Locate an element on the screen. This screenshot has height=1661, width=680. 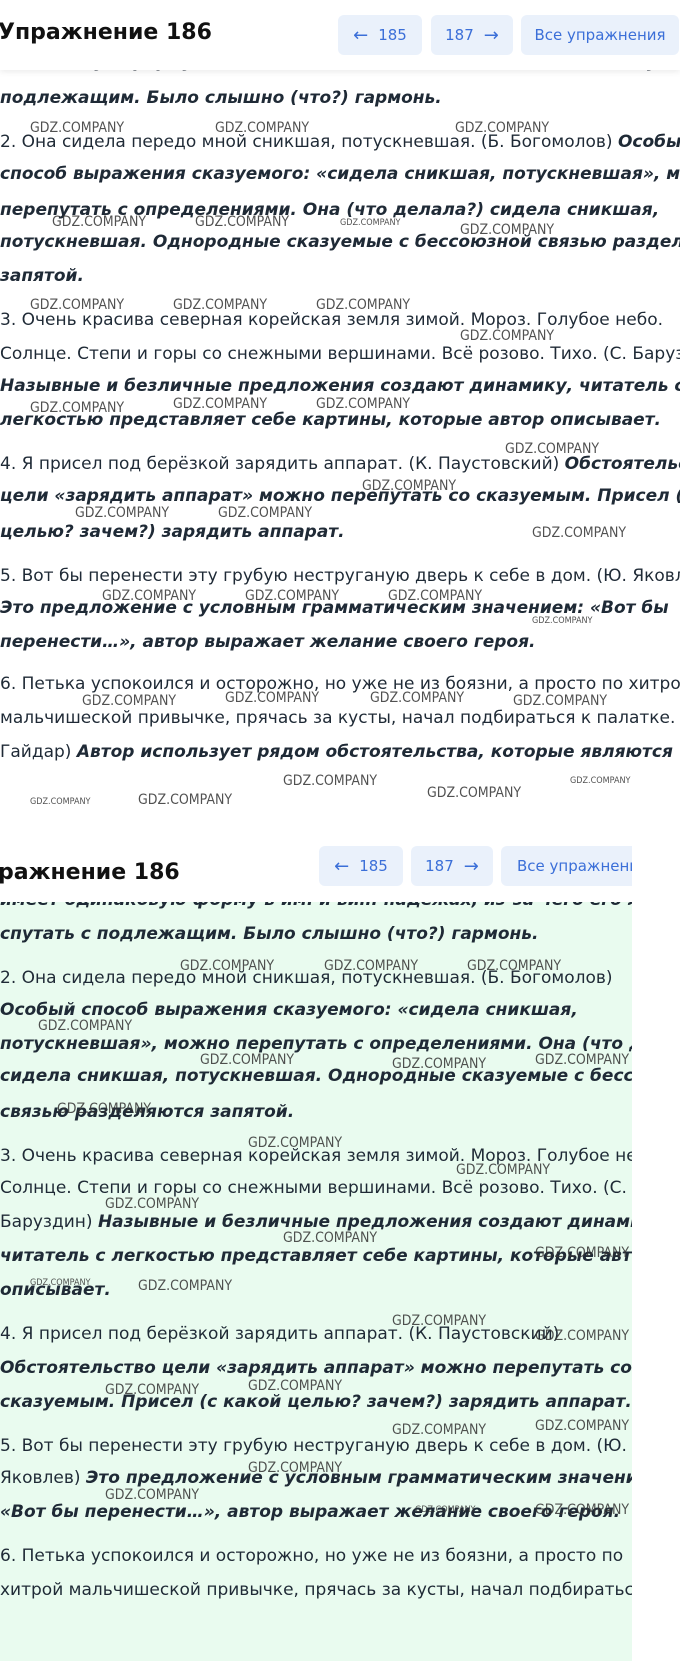
prev-exercise-label-2: 185 is located at coordinates (373, 866).